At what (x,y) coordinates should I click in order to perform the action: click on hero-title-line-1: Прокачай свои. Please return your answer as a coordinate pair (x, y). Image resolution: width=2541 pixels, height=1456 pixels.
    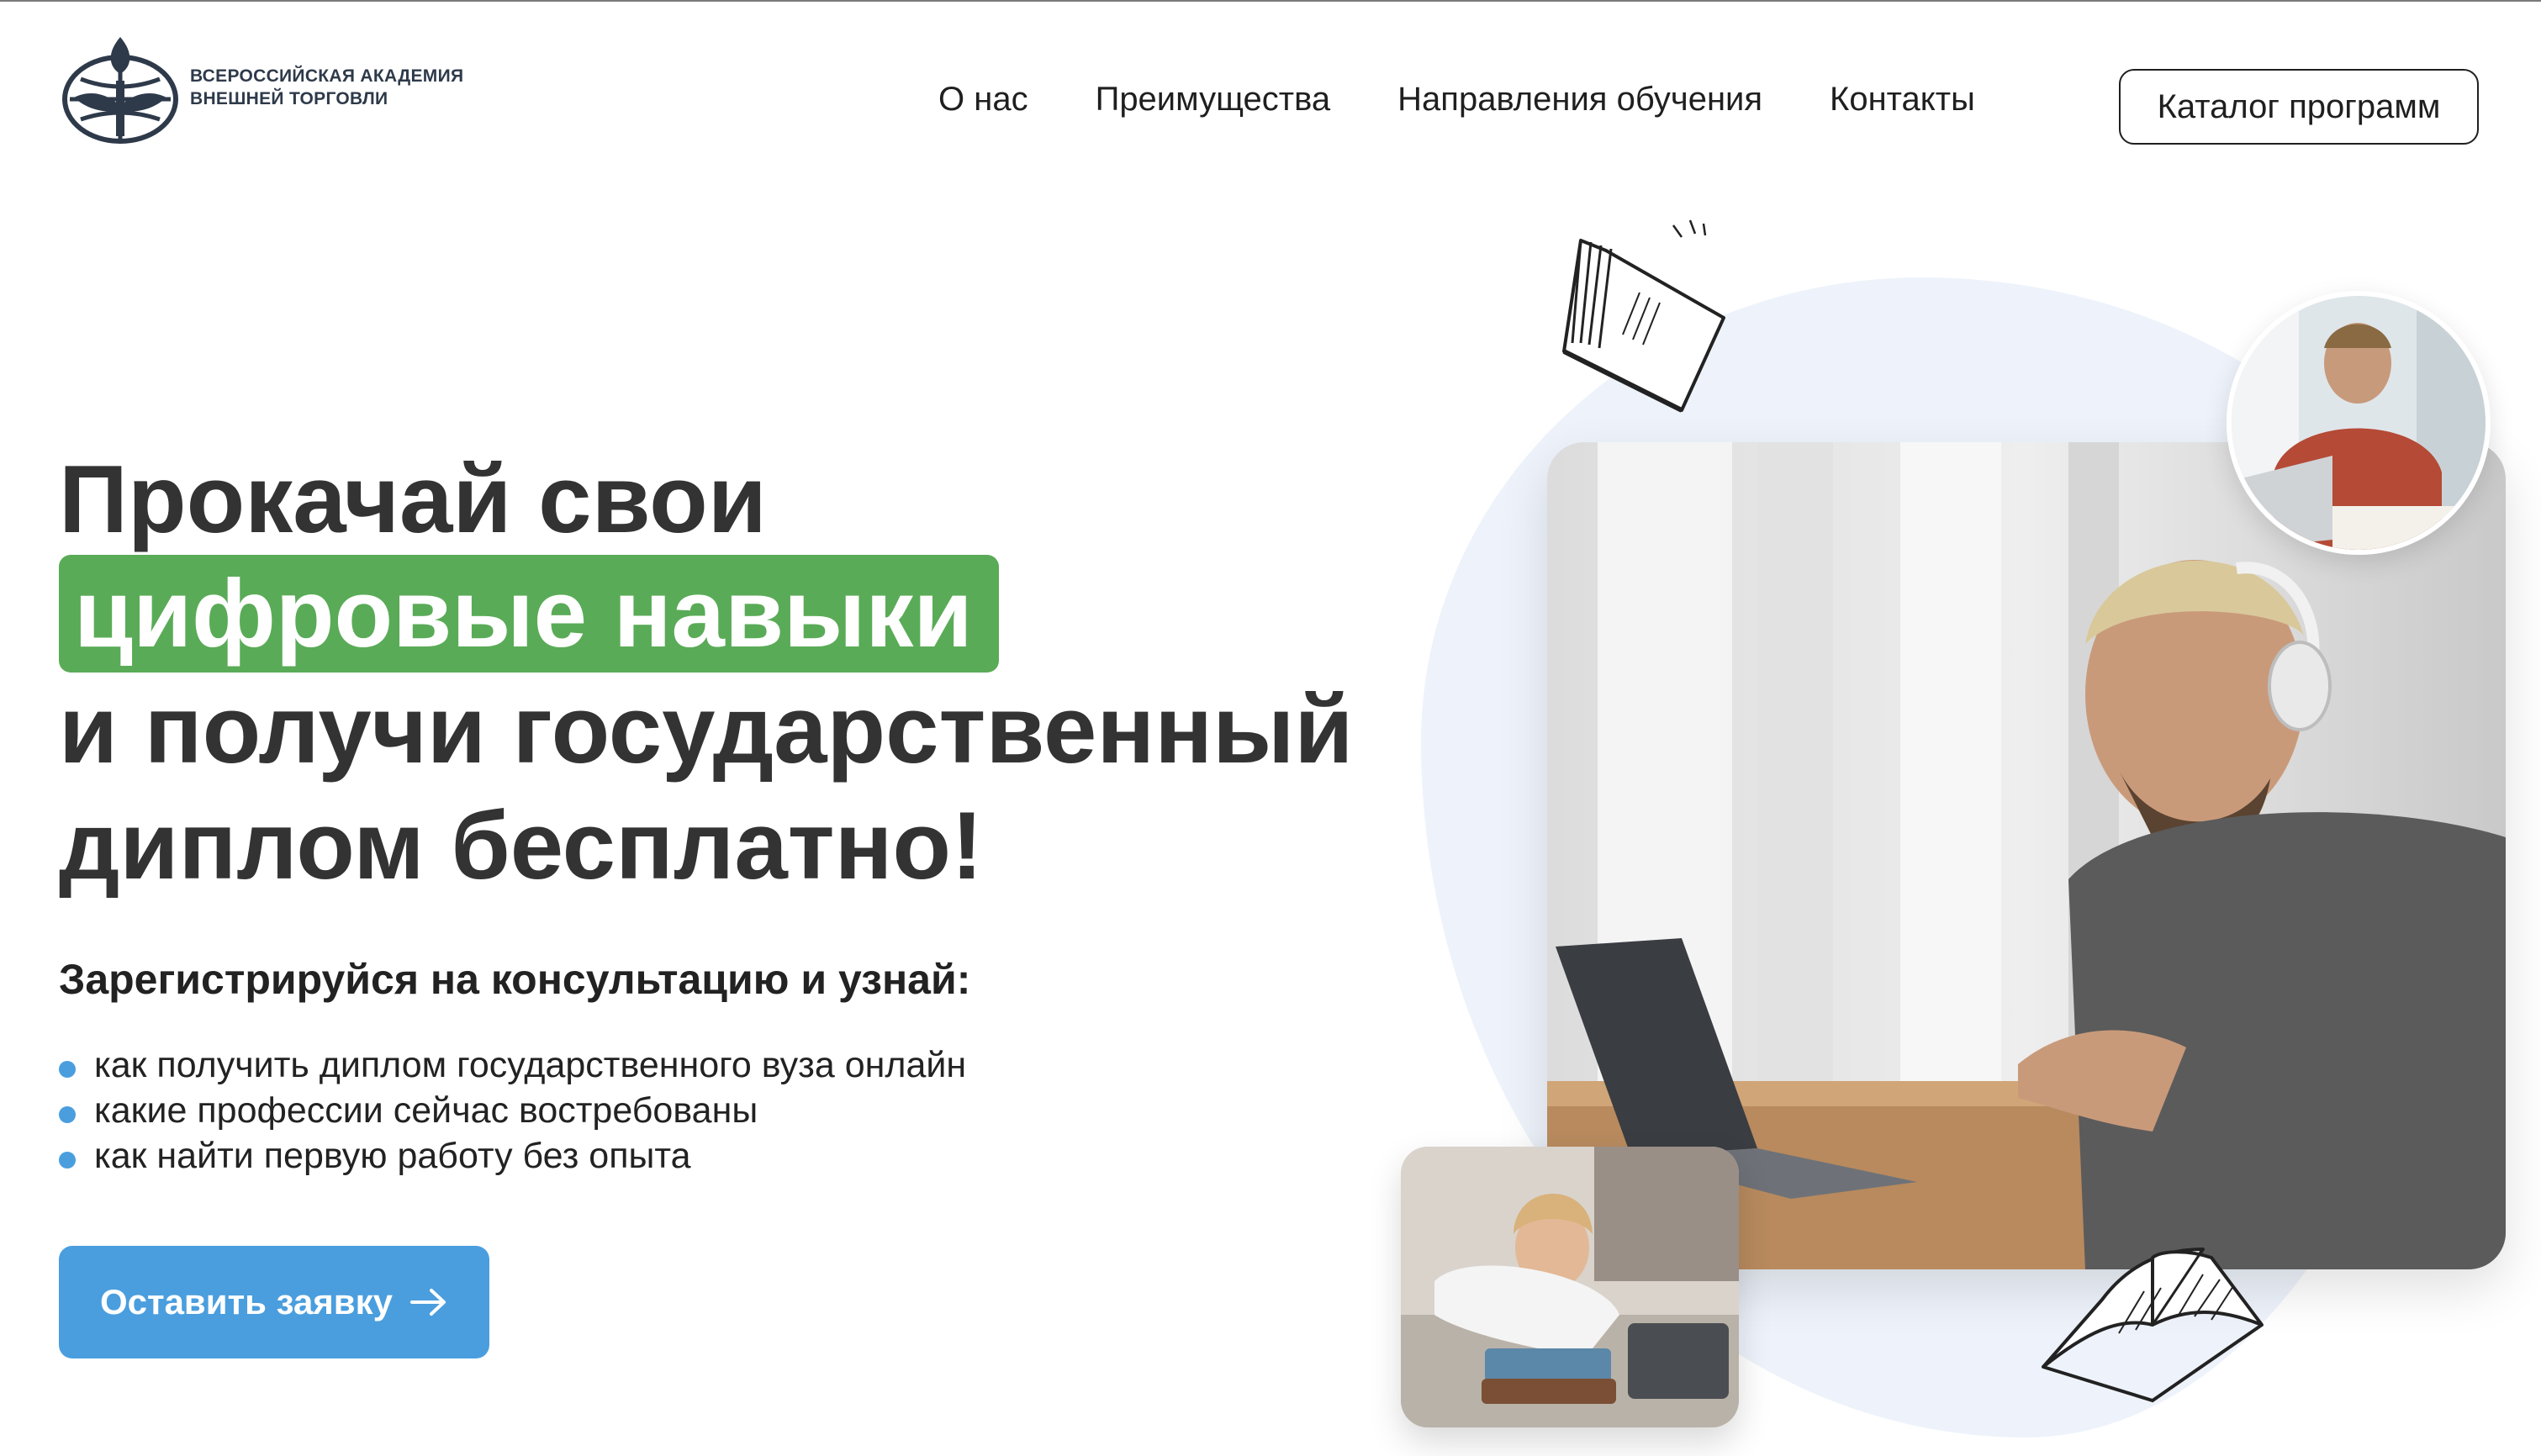
    Looking at the image, I should click on (413, 500).